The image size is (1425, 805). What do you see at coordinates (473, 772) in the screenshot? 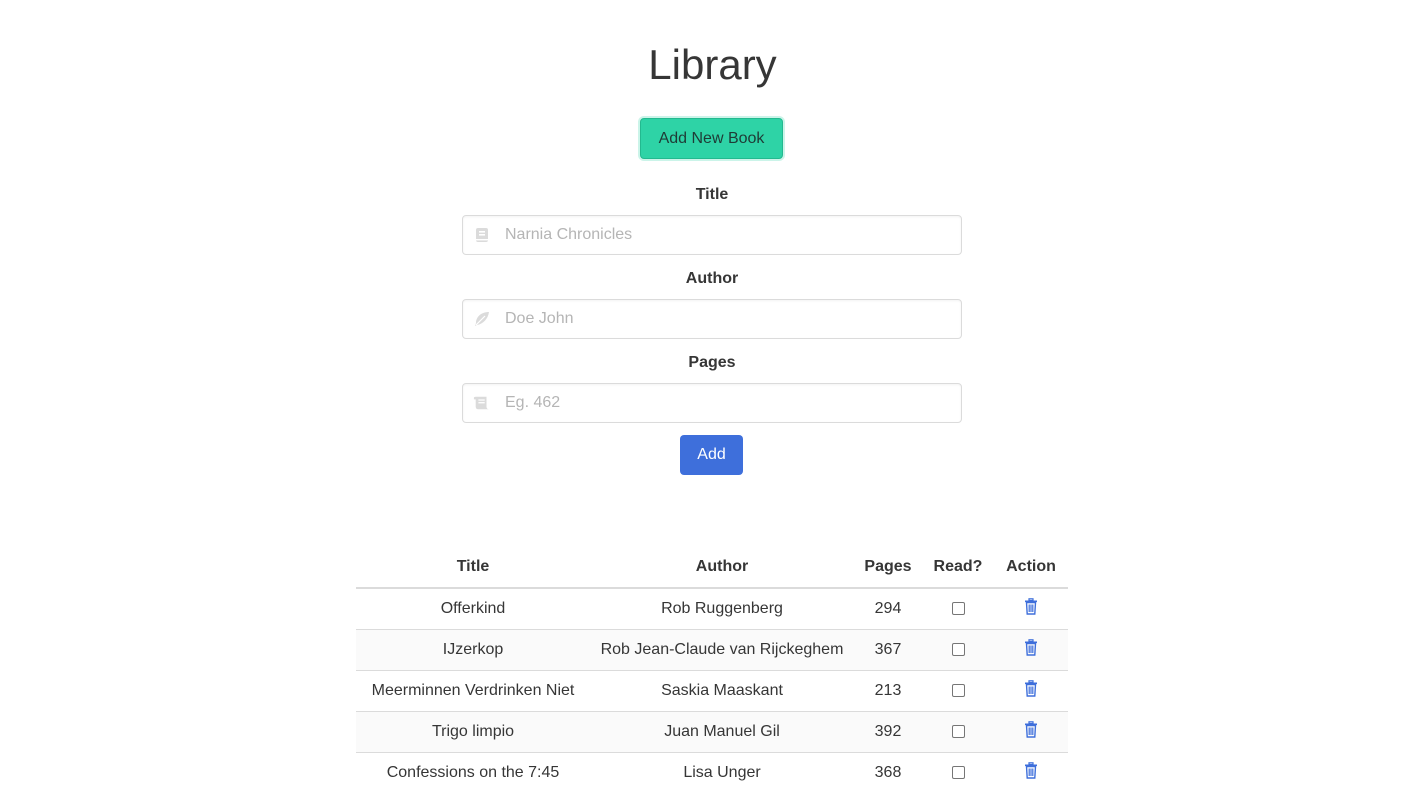
I see `book-title: Confessions on the 7:45` at bounding box center [473, 772].